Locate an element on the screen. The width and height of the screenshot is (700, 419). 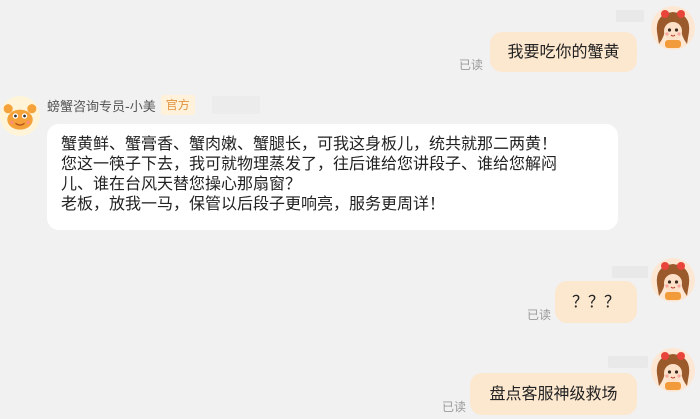
message-text: 我要吃你的蟹黄 is located at coordinates (563, 51).